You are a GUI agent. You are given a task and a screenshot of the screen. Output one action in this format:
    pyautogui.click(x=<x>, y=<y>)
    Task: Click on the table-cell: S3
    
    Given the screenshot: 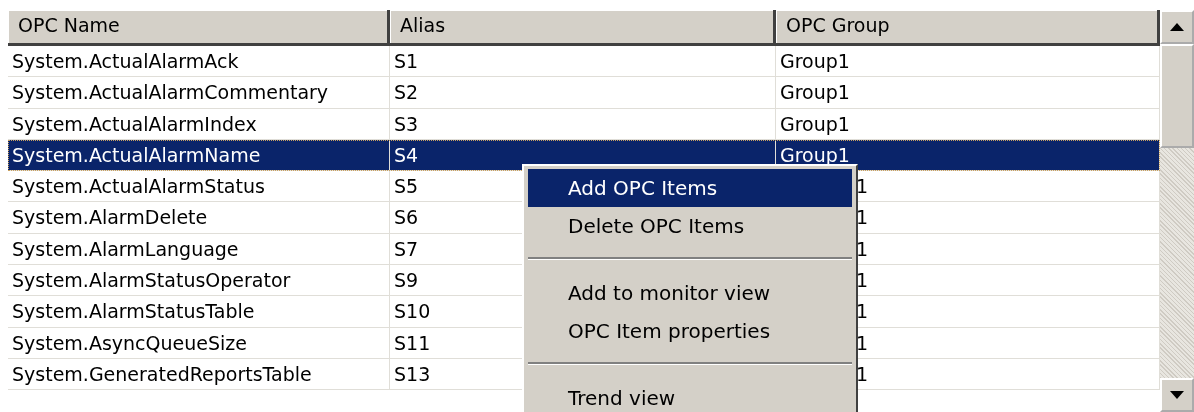 What is the action you would take?
    pyautogui.click(x=406, y=123)
    